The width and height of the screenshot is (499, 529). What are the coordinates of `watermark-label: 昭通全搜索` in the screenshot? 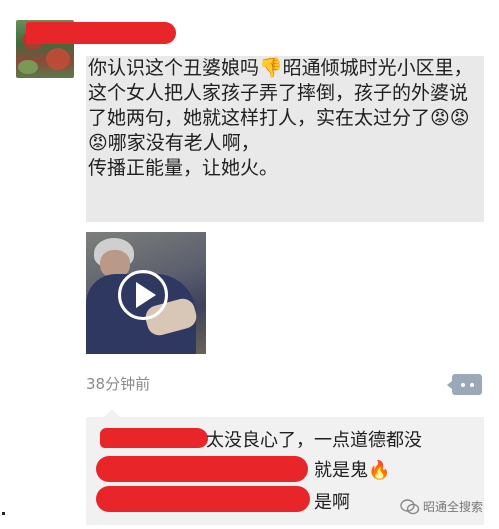 It's located at (453, 507).